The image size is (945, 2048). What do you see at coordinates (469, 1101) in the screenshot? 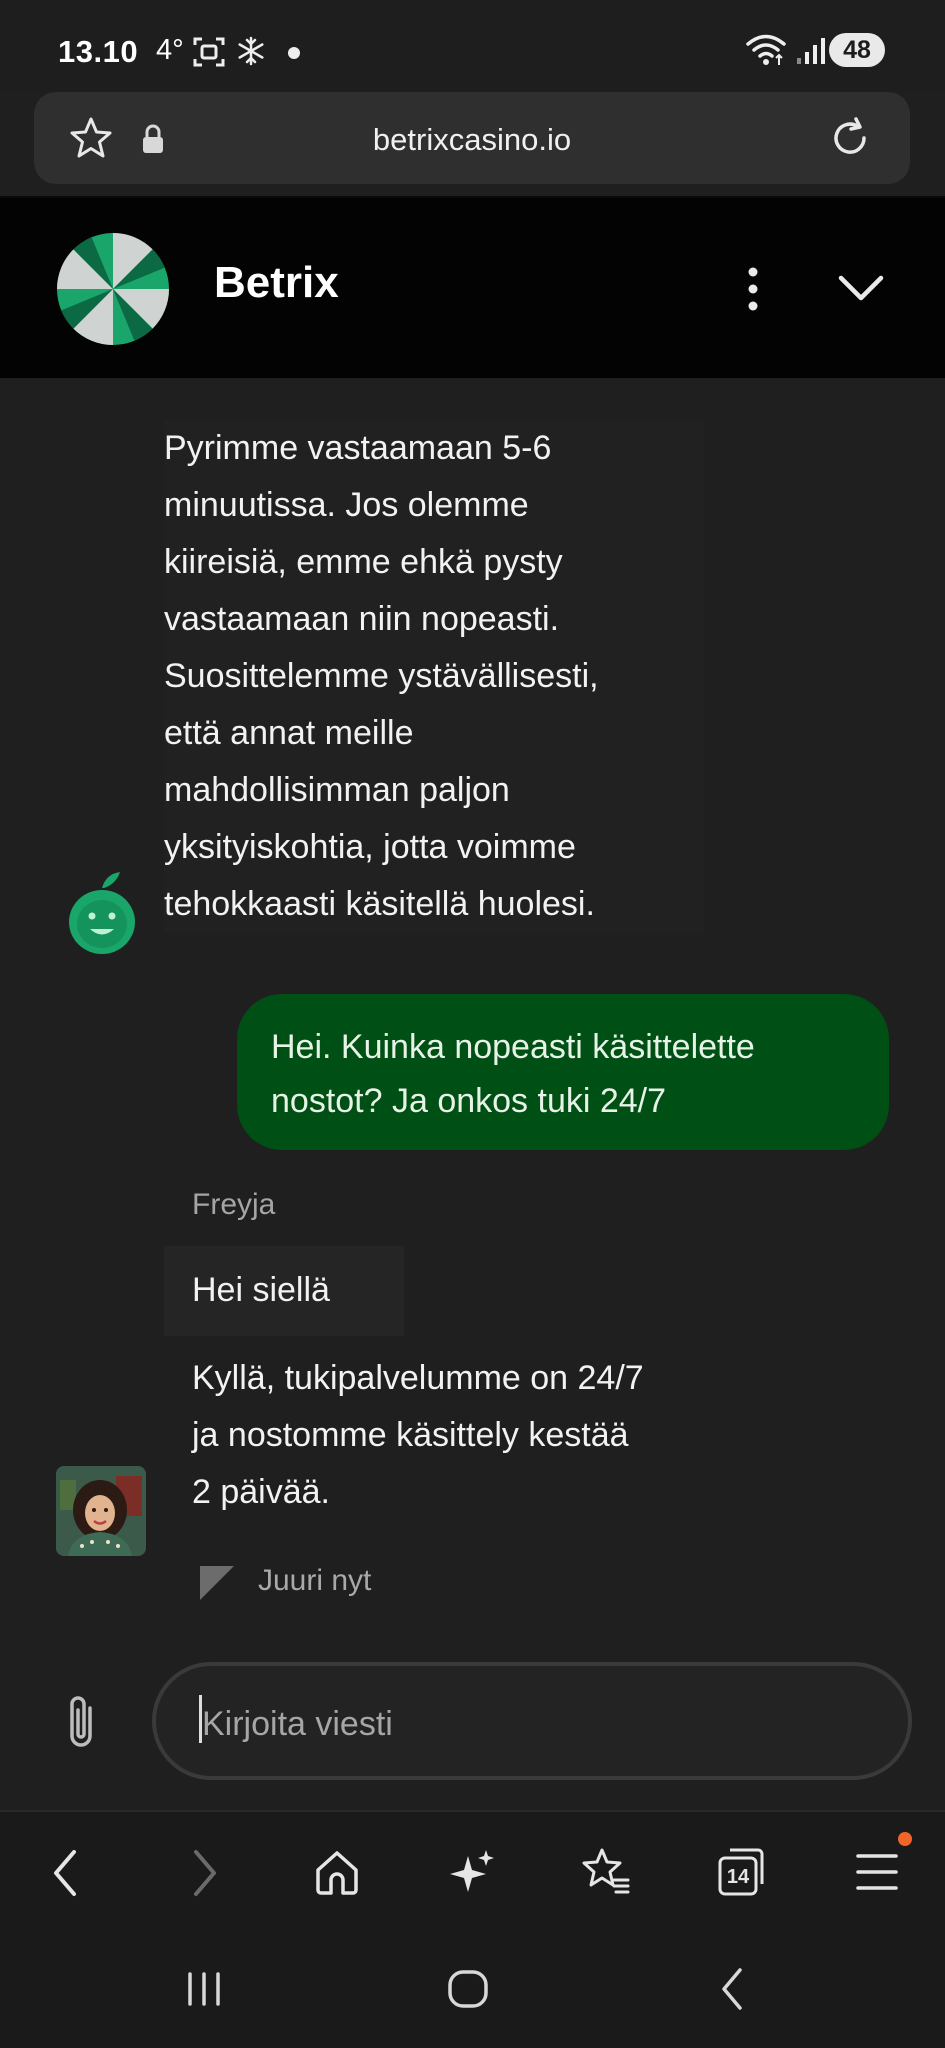
I see `message-line: nostot? Ja onkos tuki 24/7` at bounding box center [469, 1101].